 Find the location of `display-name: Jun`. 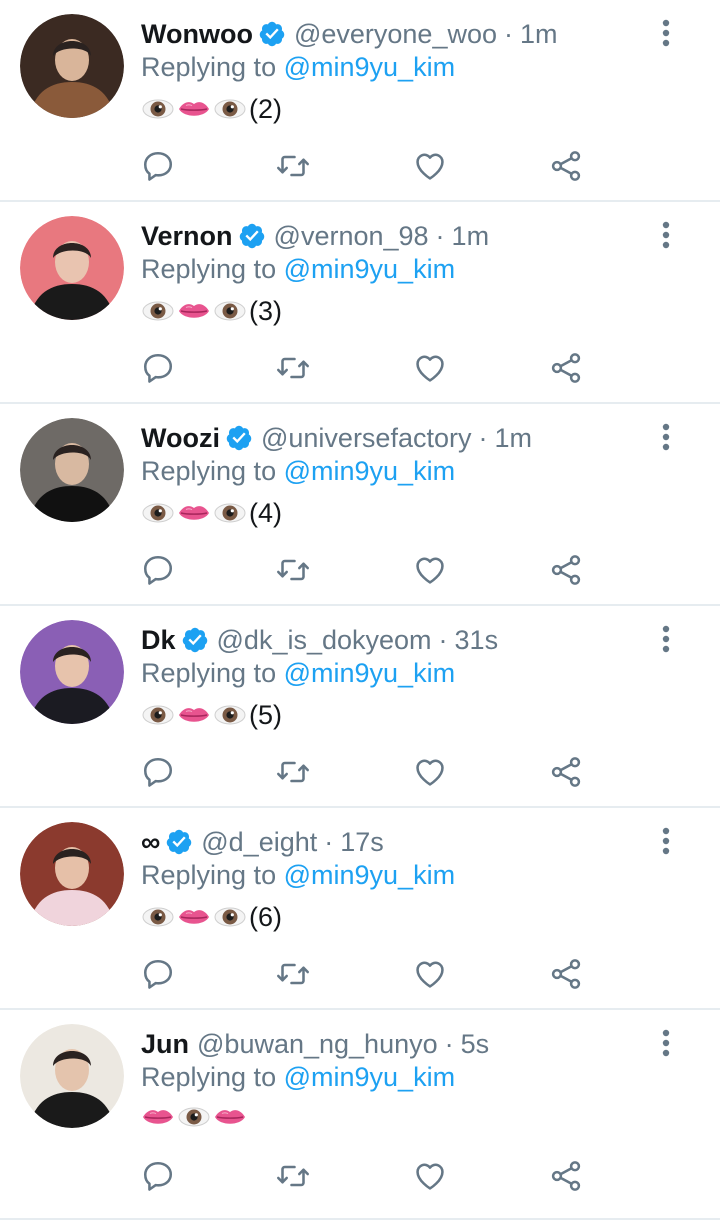

display-name: Jun is located at coordinates (165, 1044).